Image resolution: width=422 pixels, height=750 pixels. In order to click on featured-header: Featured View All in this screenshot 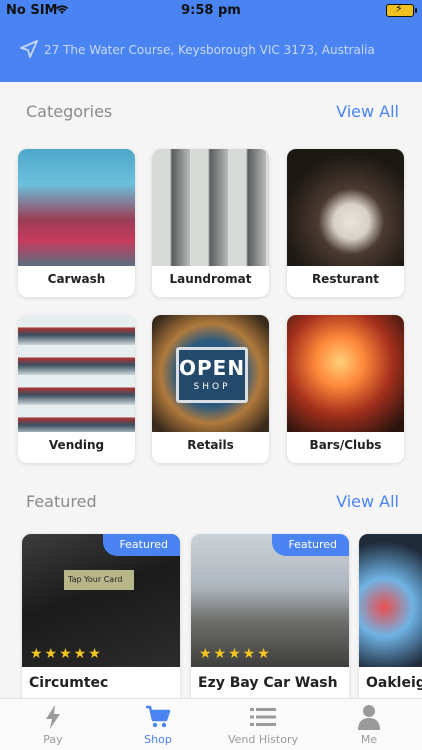, I will do `click(212, 501)`.